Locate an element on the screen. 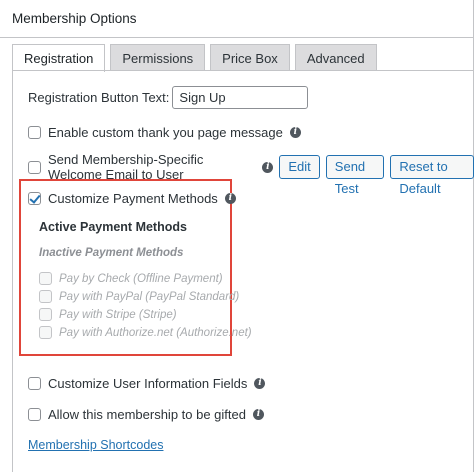 The height and width of the screenshot is (472, 474). panel-title: Membership Options is located at coordinates (236, 19).